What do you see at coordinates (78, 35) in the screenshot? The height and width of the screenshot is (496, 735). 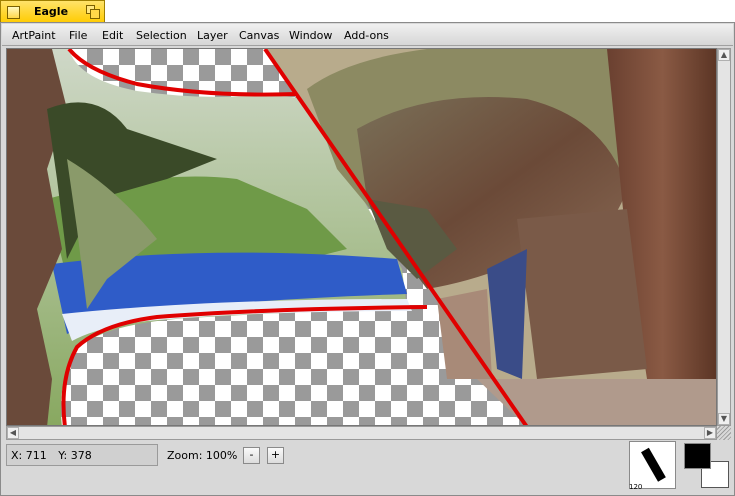 I see `menu-file: File` at bounding box center [78, 35].